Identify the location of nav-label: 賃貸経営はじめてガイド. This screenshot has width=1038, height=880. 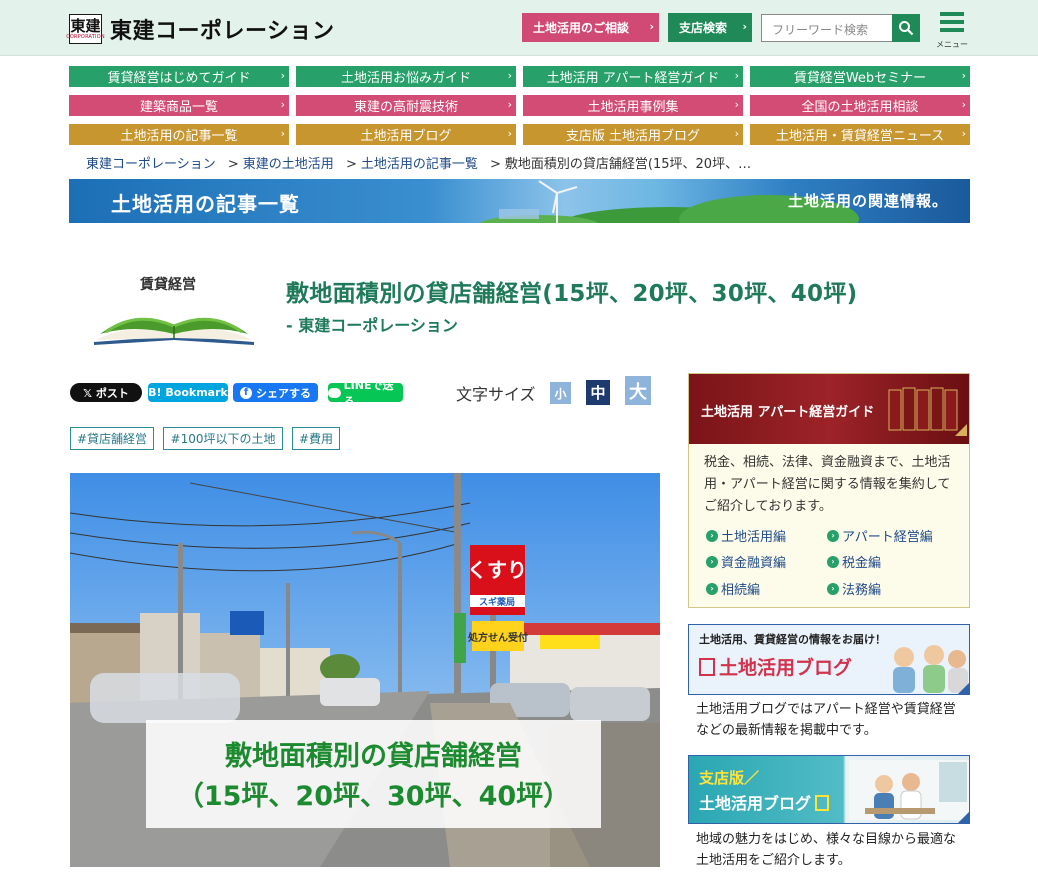
(179, 78).